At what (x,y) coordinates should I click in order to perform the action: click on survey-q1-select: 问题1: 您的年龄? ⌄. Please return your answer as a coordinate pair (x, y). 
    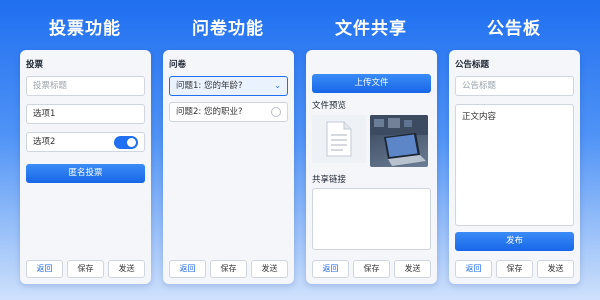
    Looking at the image, I should click on (228, 86).